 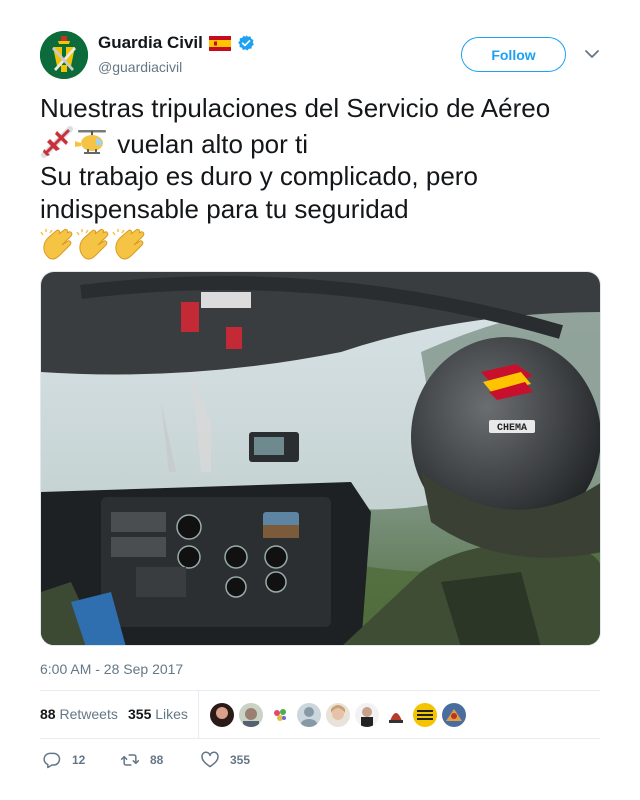 I want to click on tweet-text-line-4: indispensable para tu seguridad, so click(x=224, y=208).